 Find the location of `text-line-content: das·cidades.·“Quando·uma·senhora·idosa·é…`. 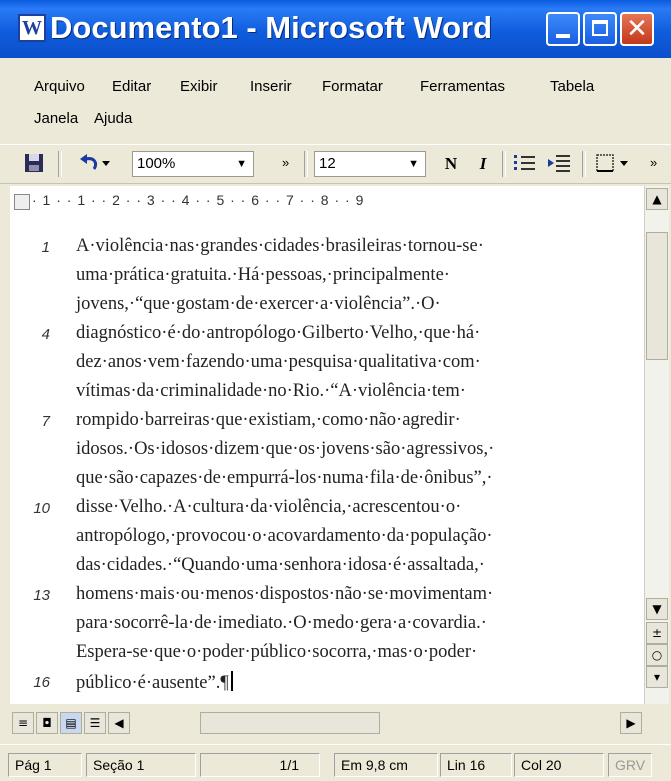

text-line-content: das·cidades.·“Quando·uma·senhora·idosa·é… is located at coordinates (280, 565).